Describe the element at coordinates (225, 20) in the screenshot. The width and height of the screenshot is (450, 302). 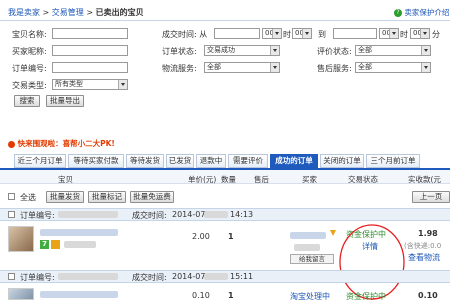
I see `header-divider` at that location.